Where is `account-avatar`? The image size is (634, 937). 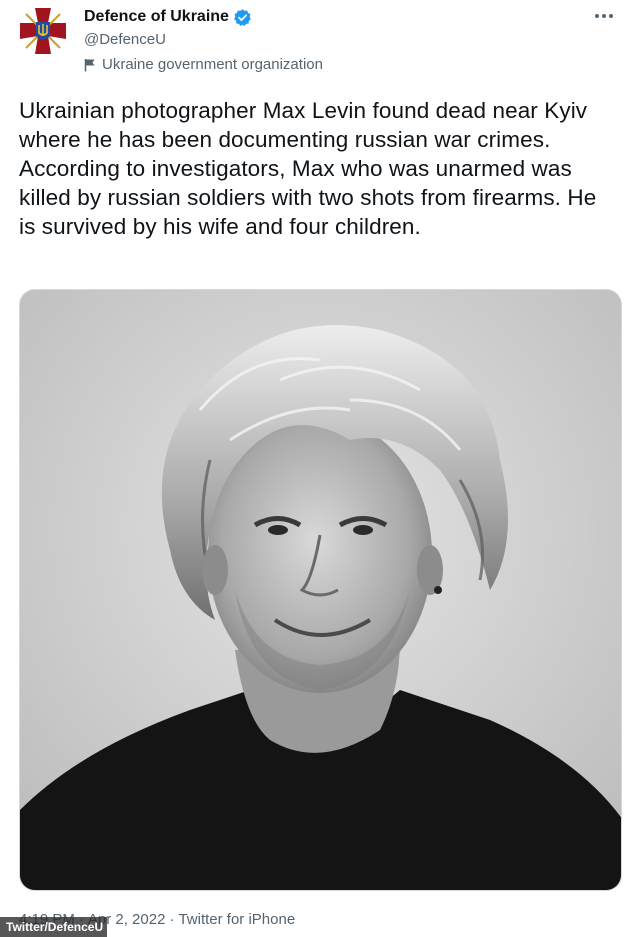
account-avatar is located at coordinates (43, 31).